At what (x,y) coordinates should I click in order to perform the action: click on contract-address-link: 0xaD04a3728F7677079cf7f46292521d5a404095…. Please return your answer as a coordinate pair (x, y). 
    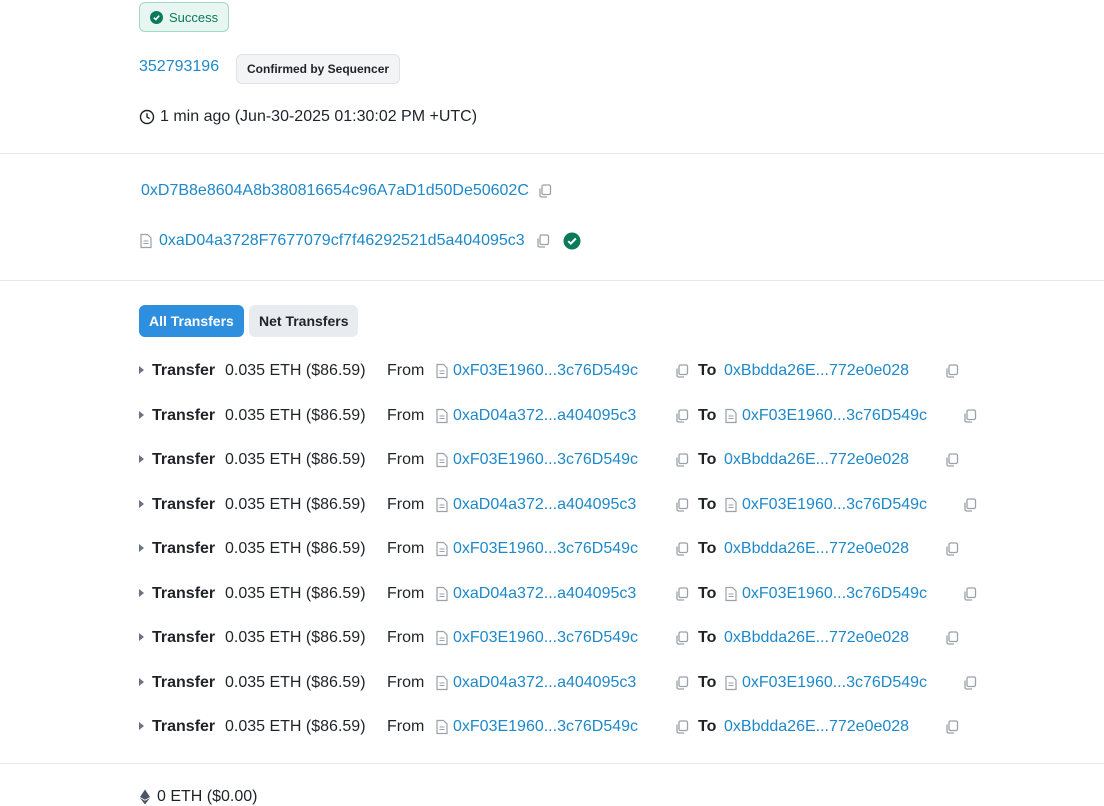
    Looking at the image, I should click on (342, 241).